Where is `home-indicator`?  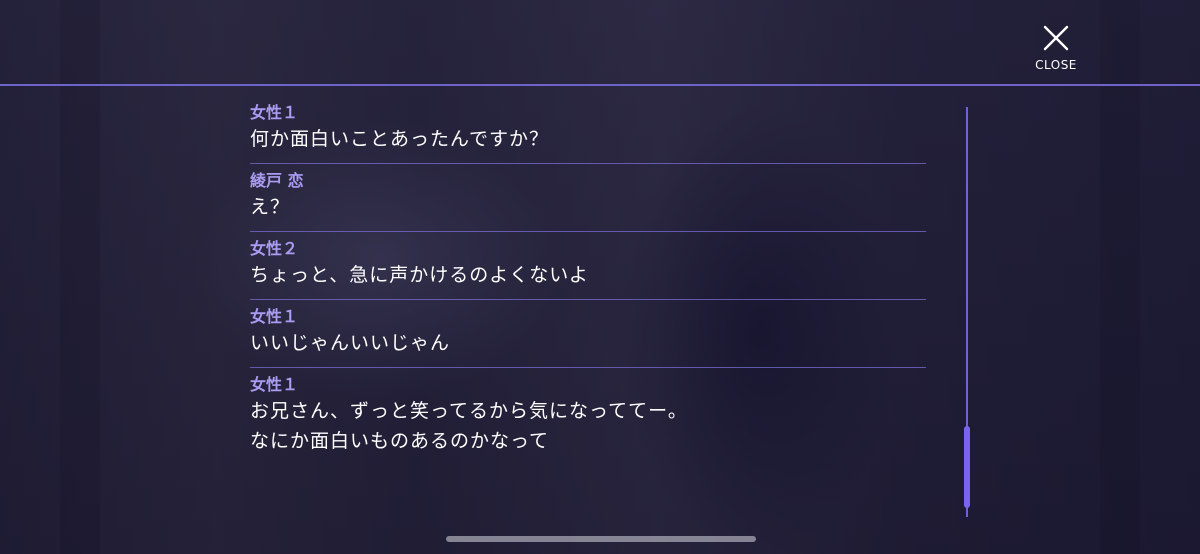
home-indicator is located at coordinates (601, 539).